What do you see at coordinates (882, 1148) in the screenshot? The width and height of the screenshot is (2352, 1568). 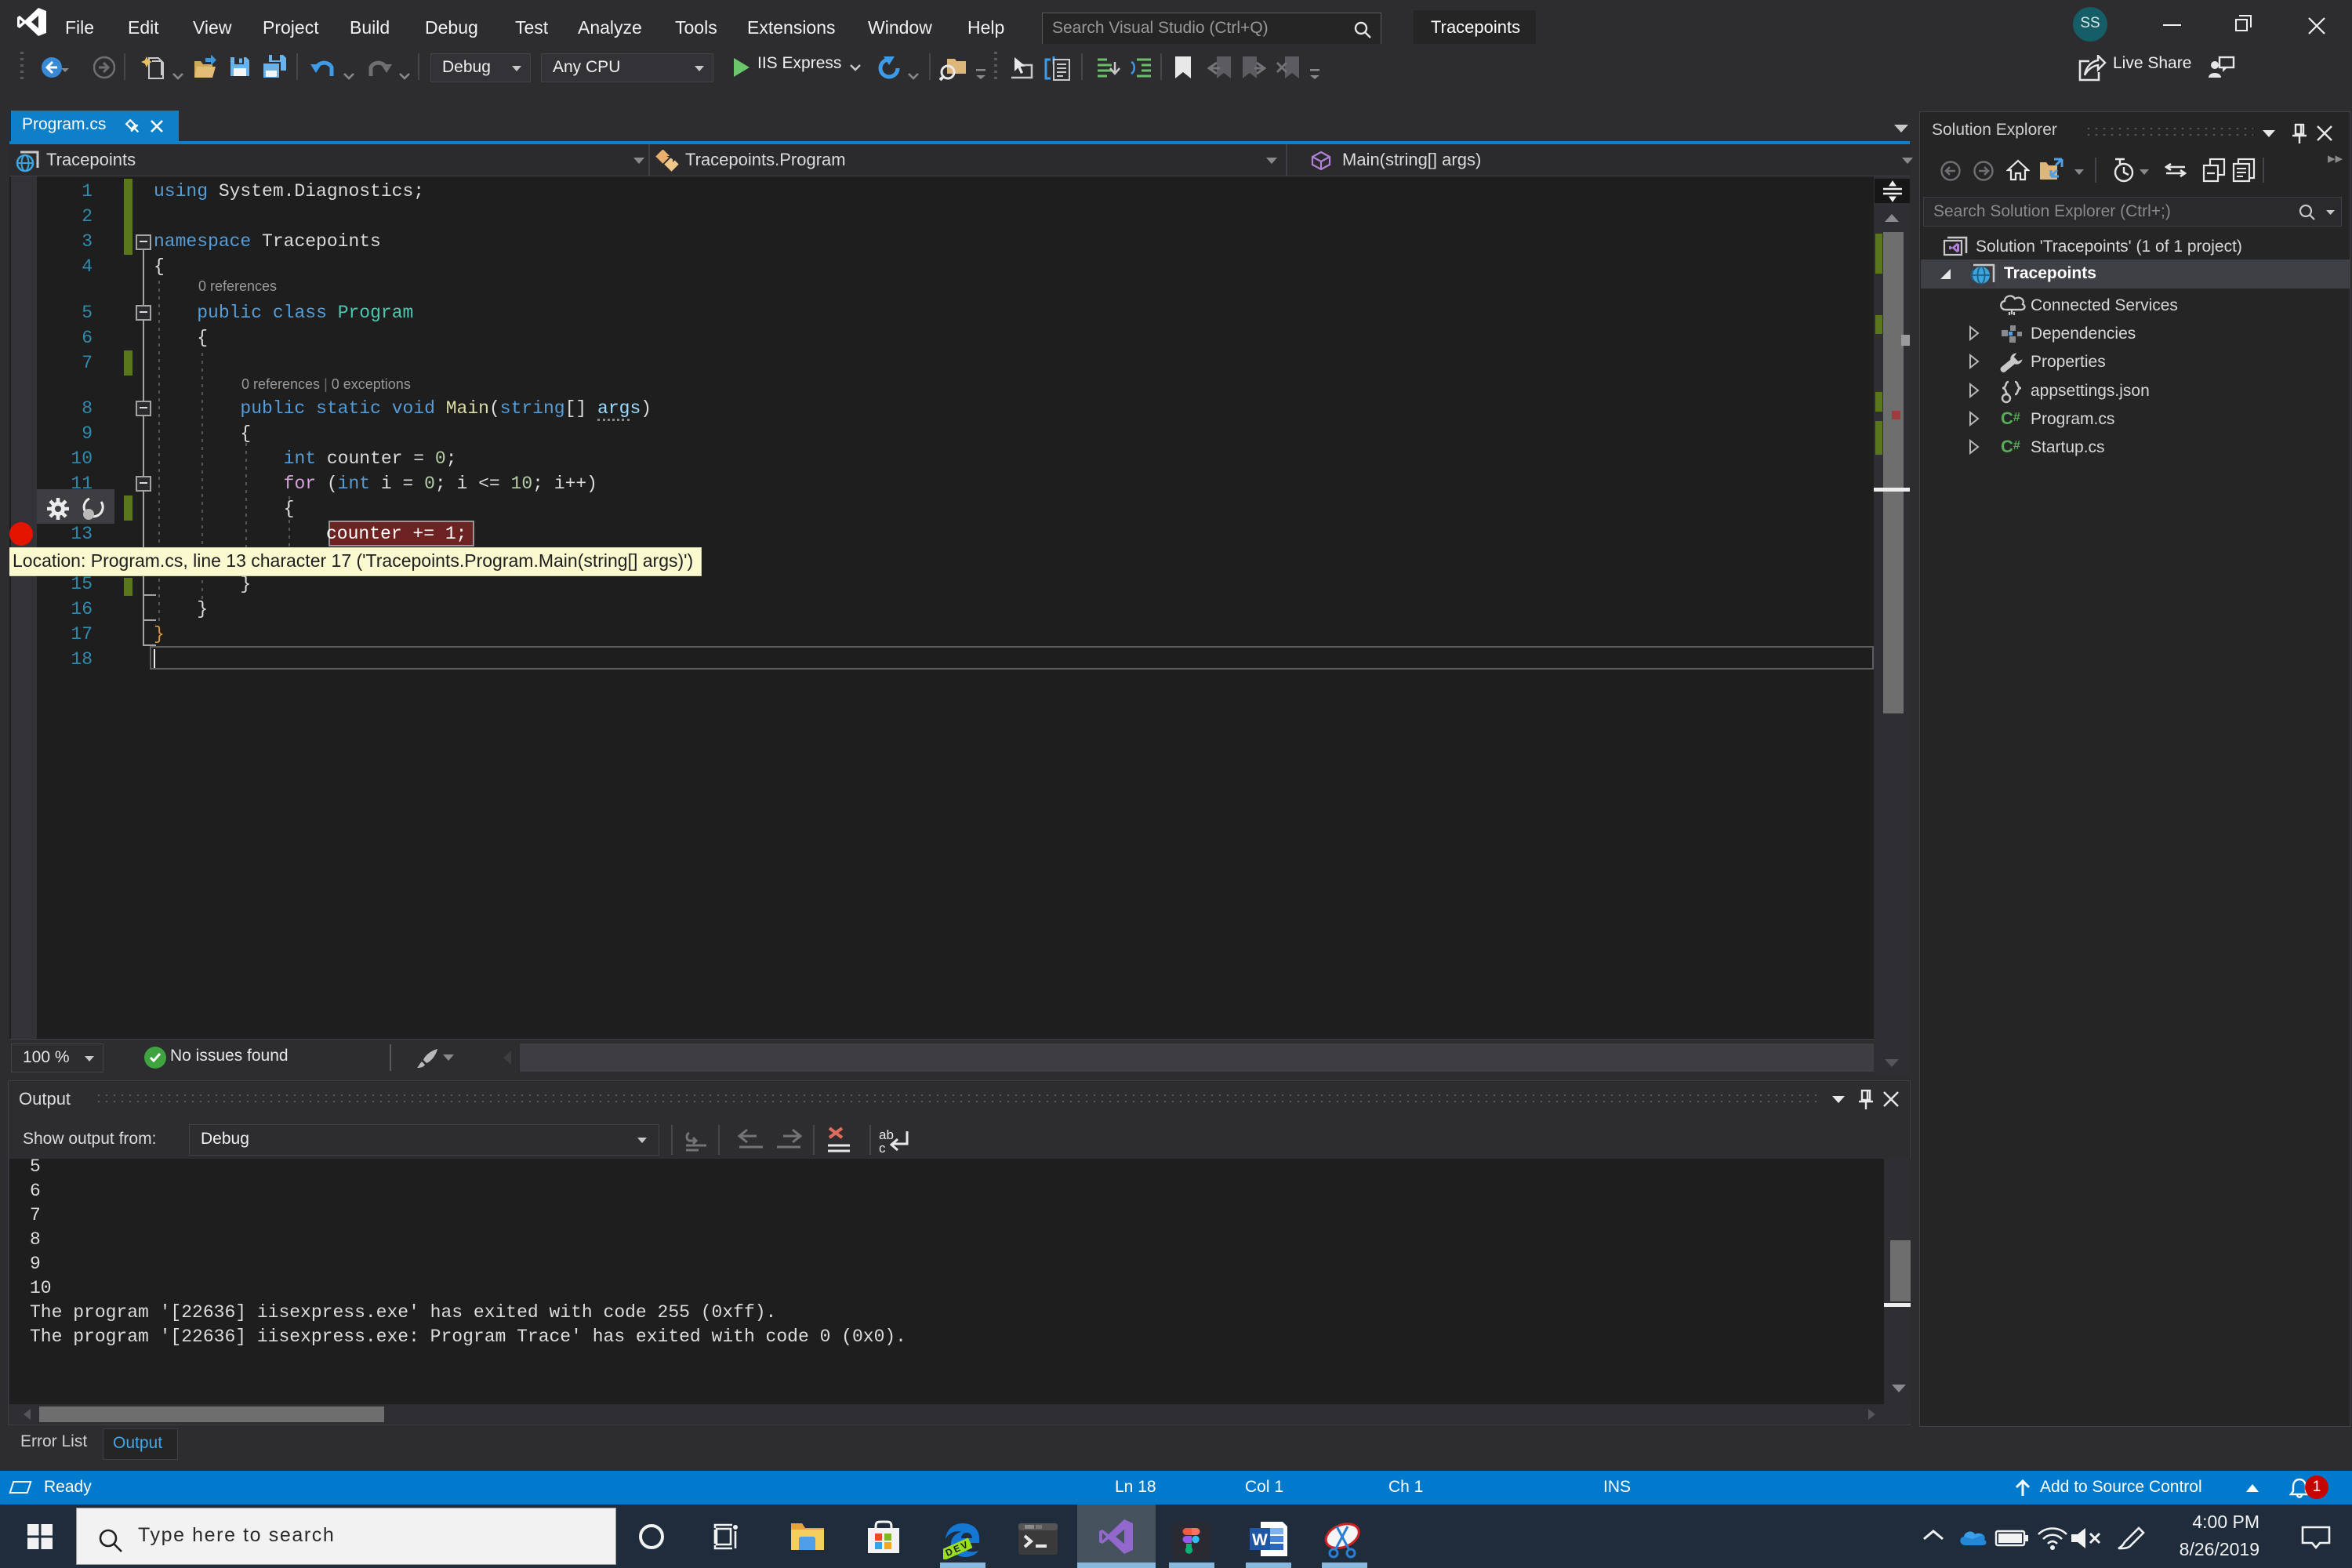 I see `svg-text: c` at bounding box center [882, 1148].